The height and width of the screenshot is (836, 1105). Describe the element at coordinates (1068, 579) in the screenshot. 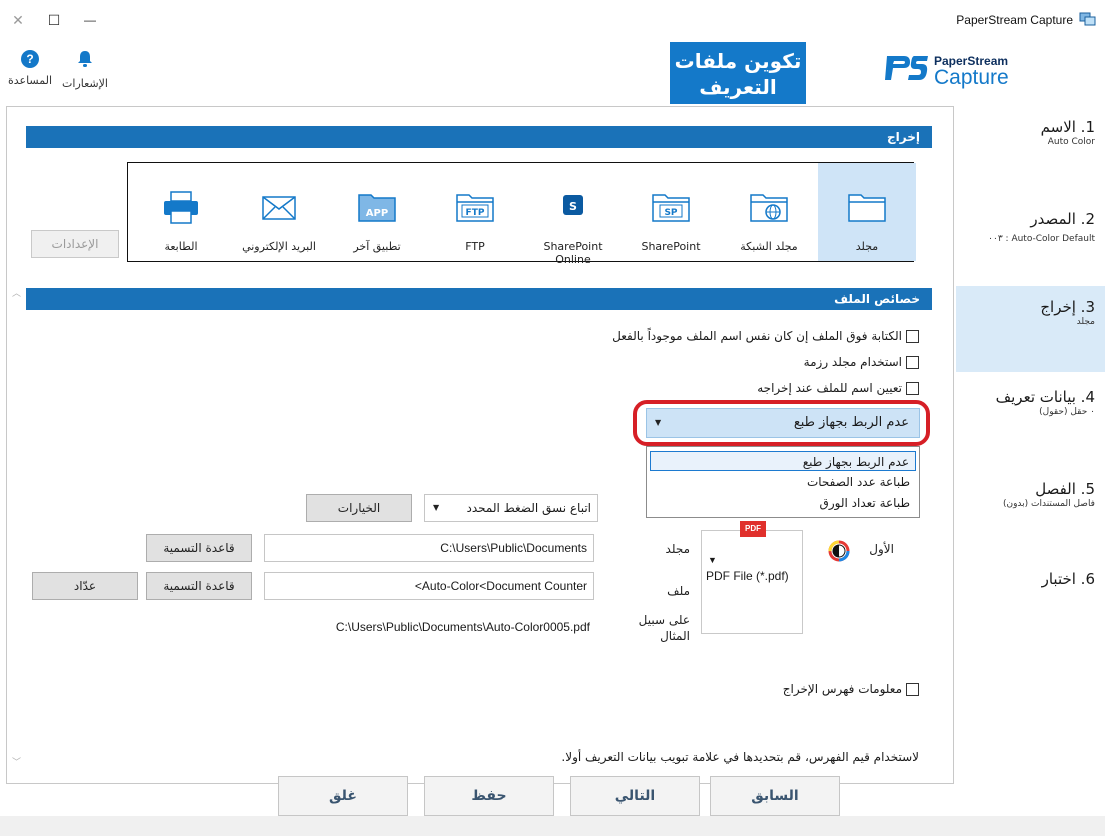

I see `nav-title: 6. اختبار` at that location.